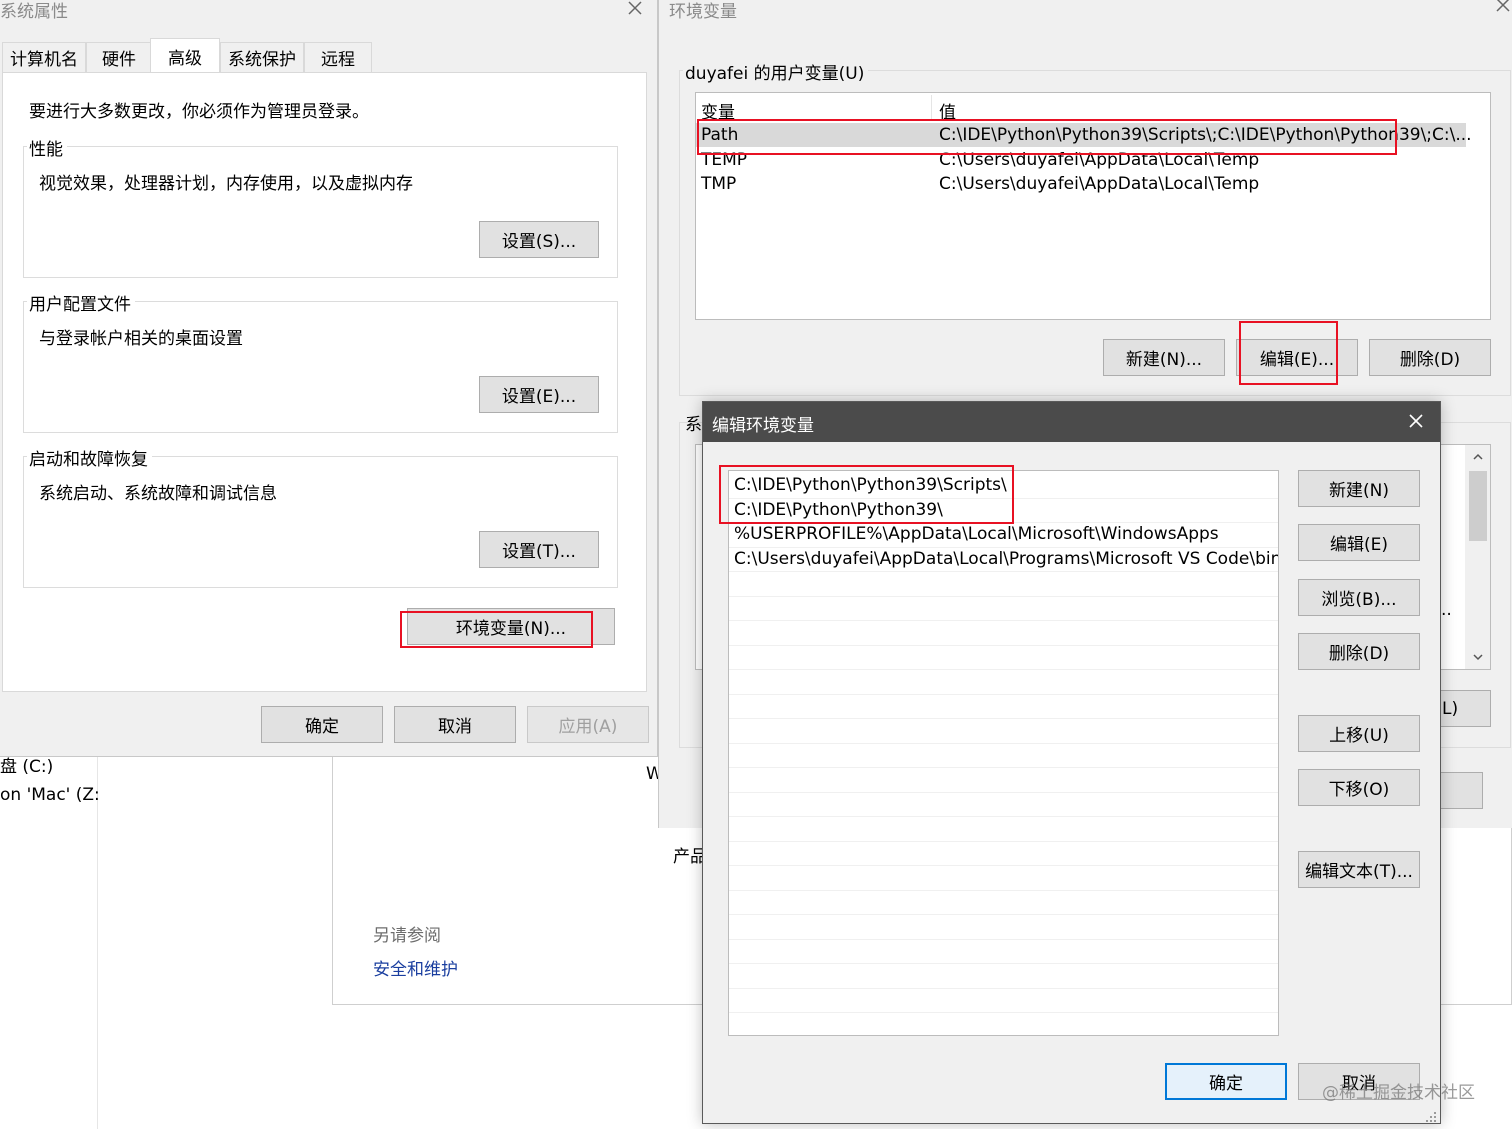  What do you see at coordinates (1359, 542) in the screenshot?
I see `path-edit-button: 编辑(E)` at bounding box center [1359, 542].